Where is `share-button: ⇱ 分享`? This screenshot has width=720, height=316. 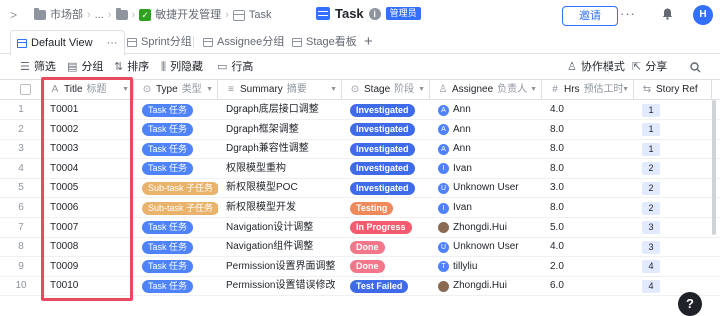 share-button: ⇱ 分享 is located at coordinates (649, 67).